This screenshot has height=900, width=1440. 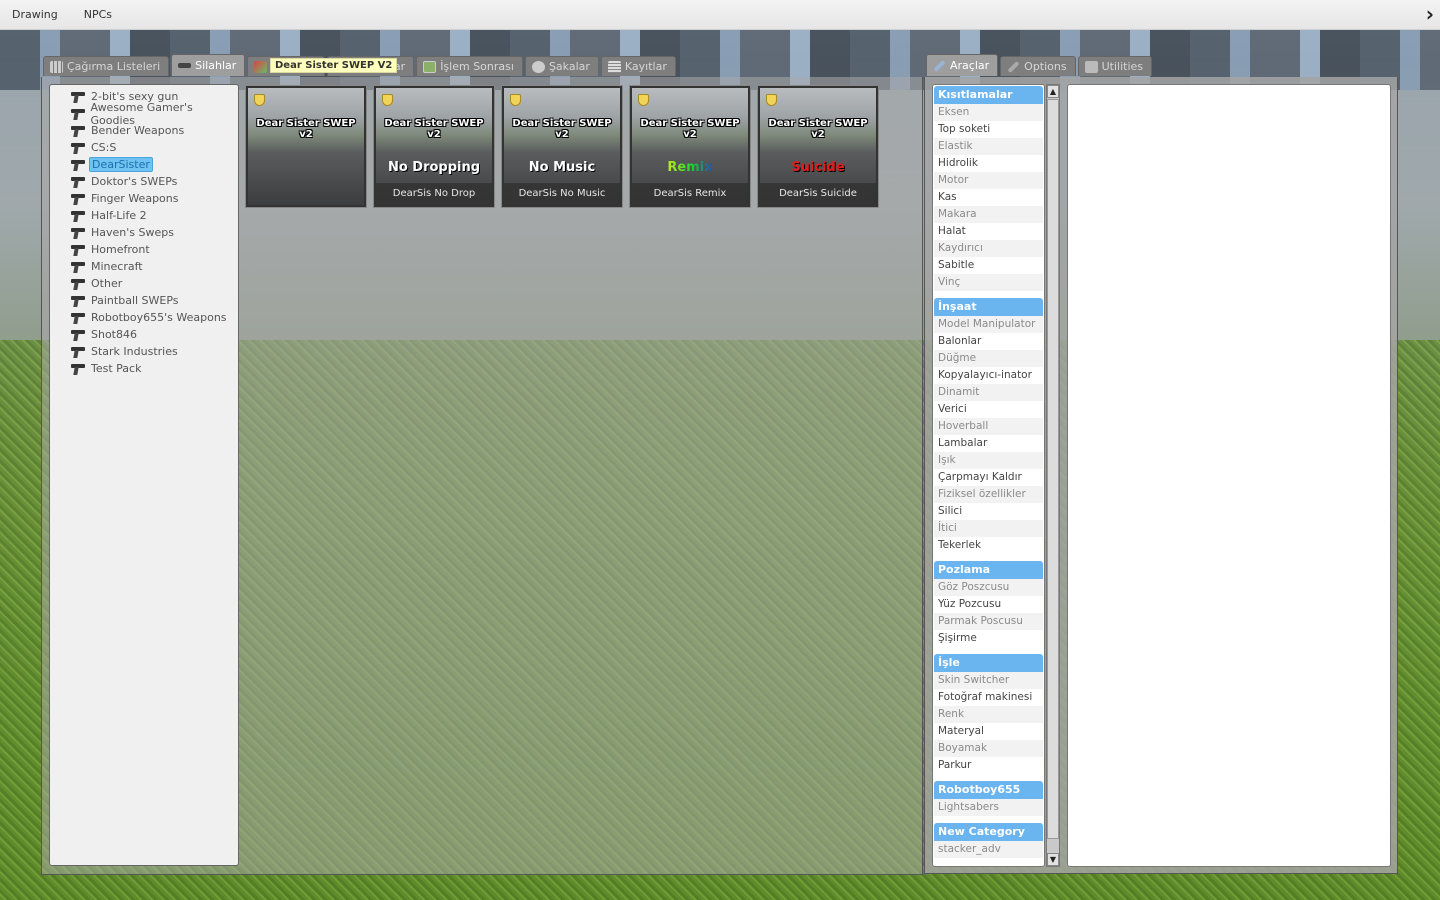 What do you see at coordinates (988, 146) in the screenshot?
I see `tool-item: Elastik` at bounding box center [988, 146].